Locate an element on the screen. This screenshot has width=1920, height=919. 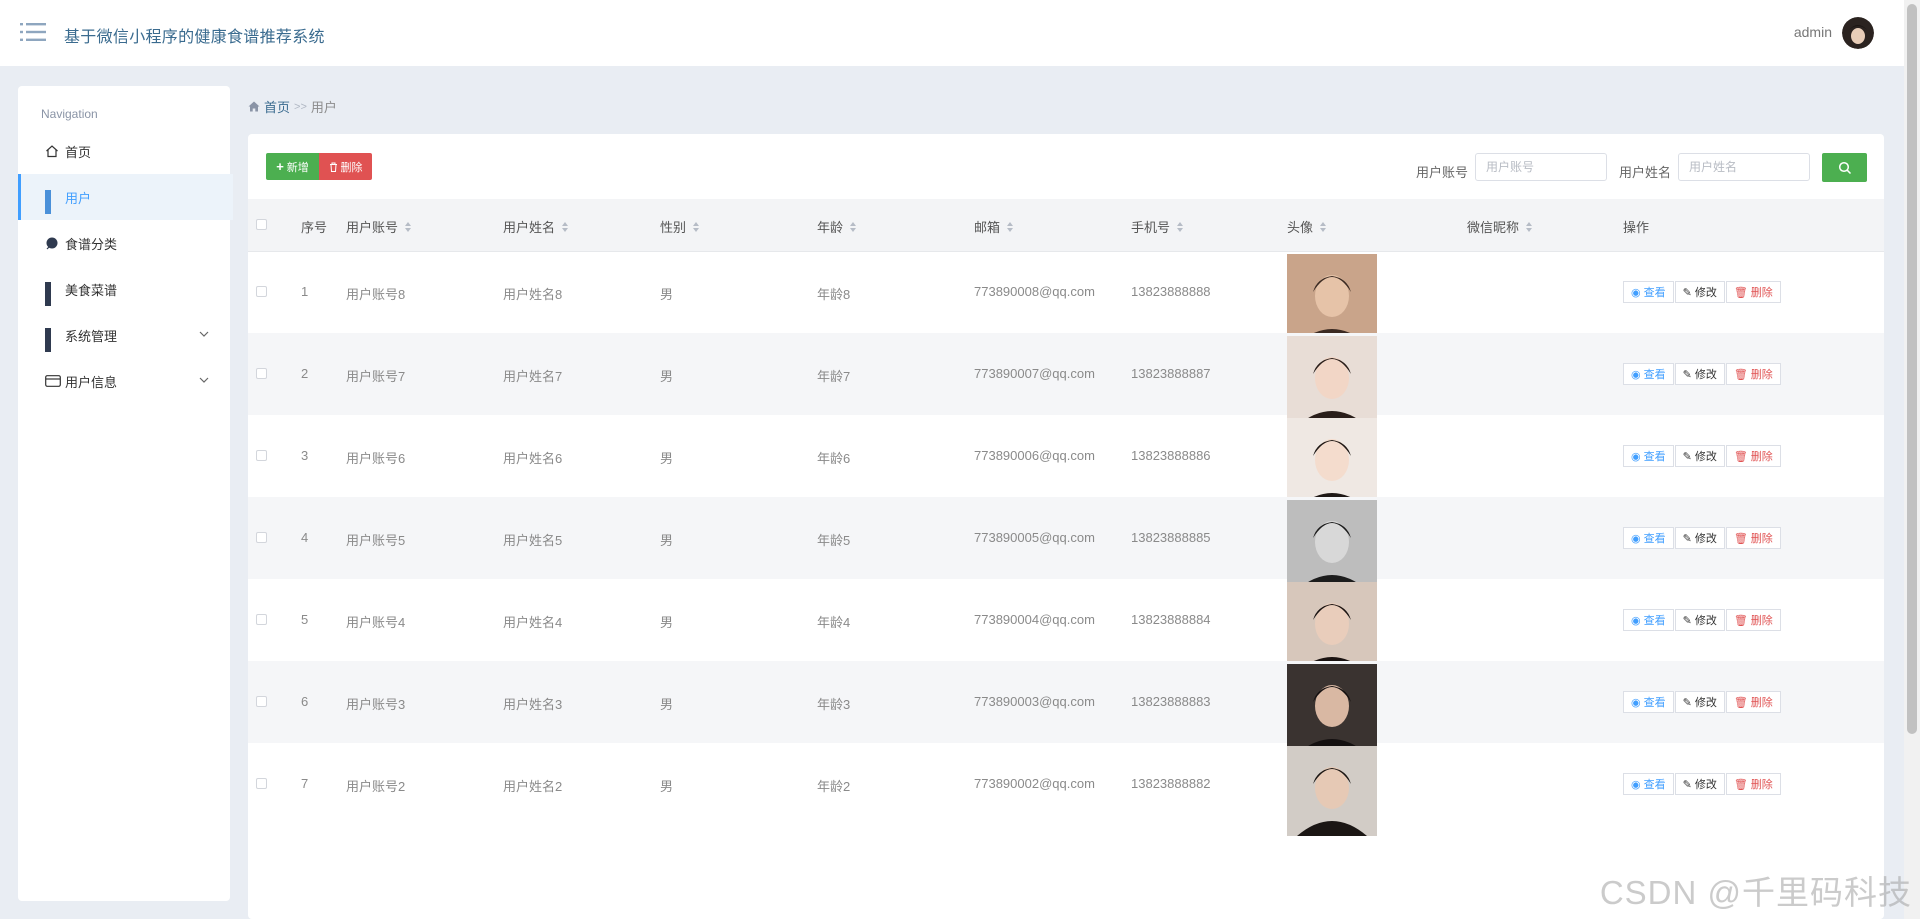
cell-age: 年龄6 is located at coordinates (834, 458).